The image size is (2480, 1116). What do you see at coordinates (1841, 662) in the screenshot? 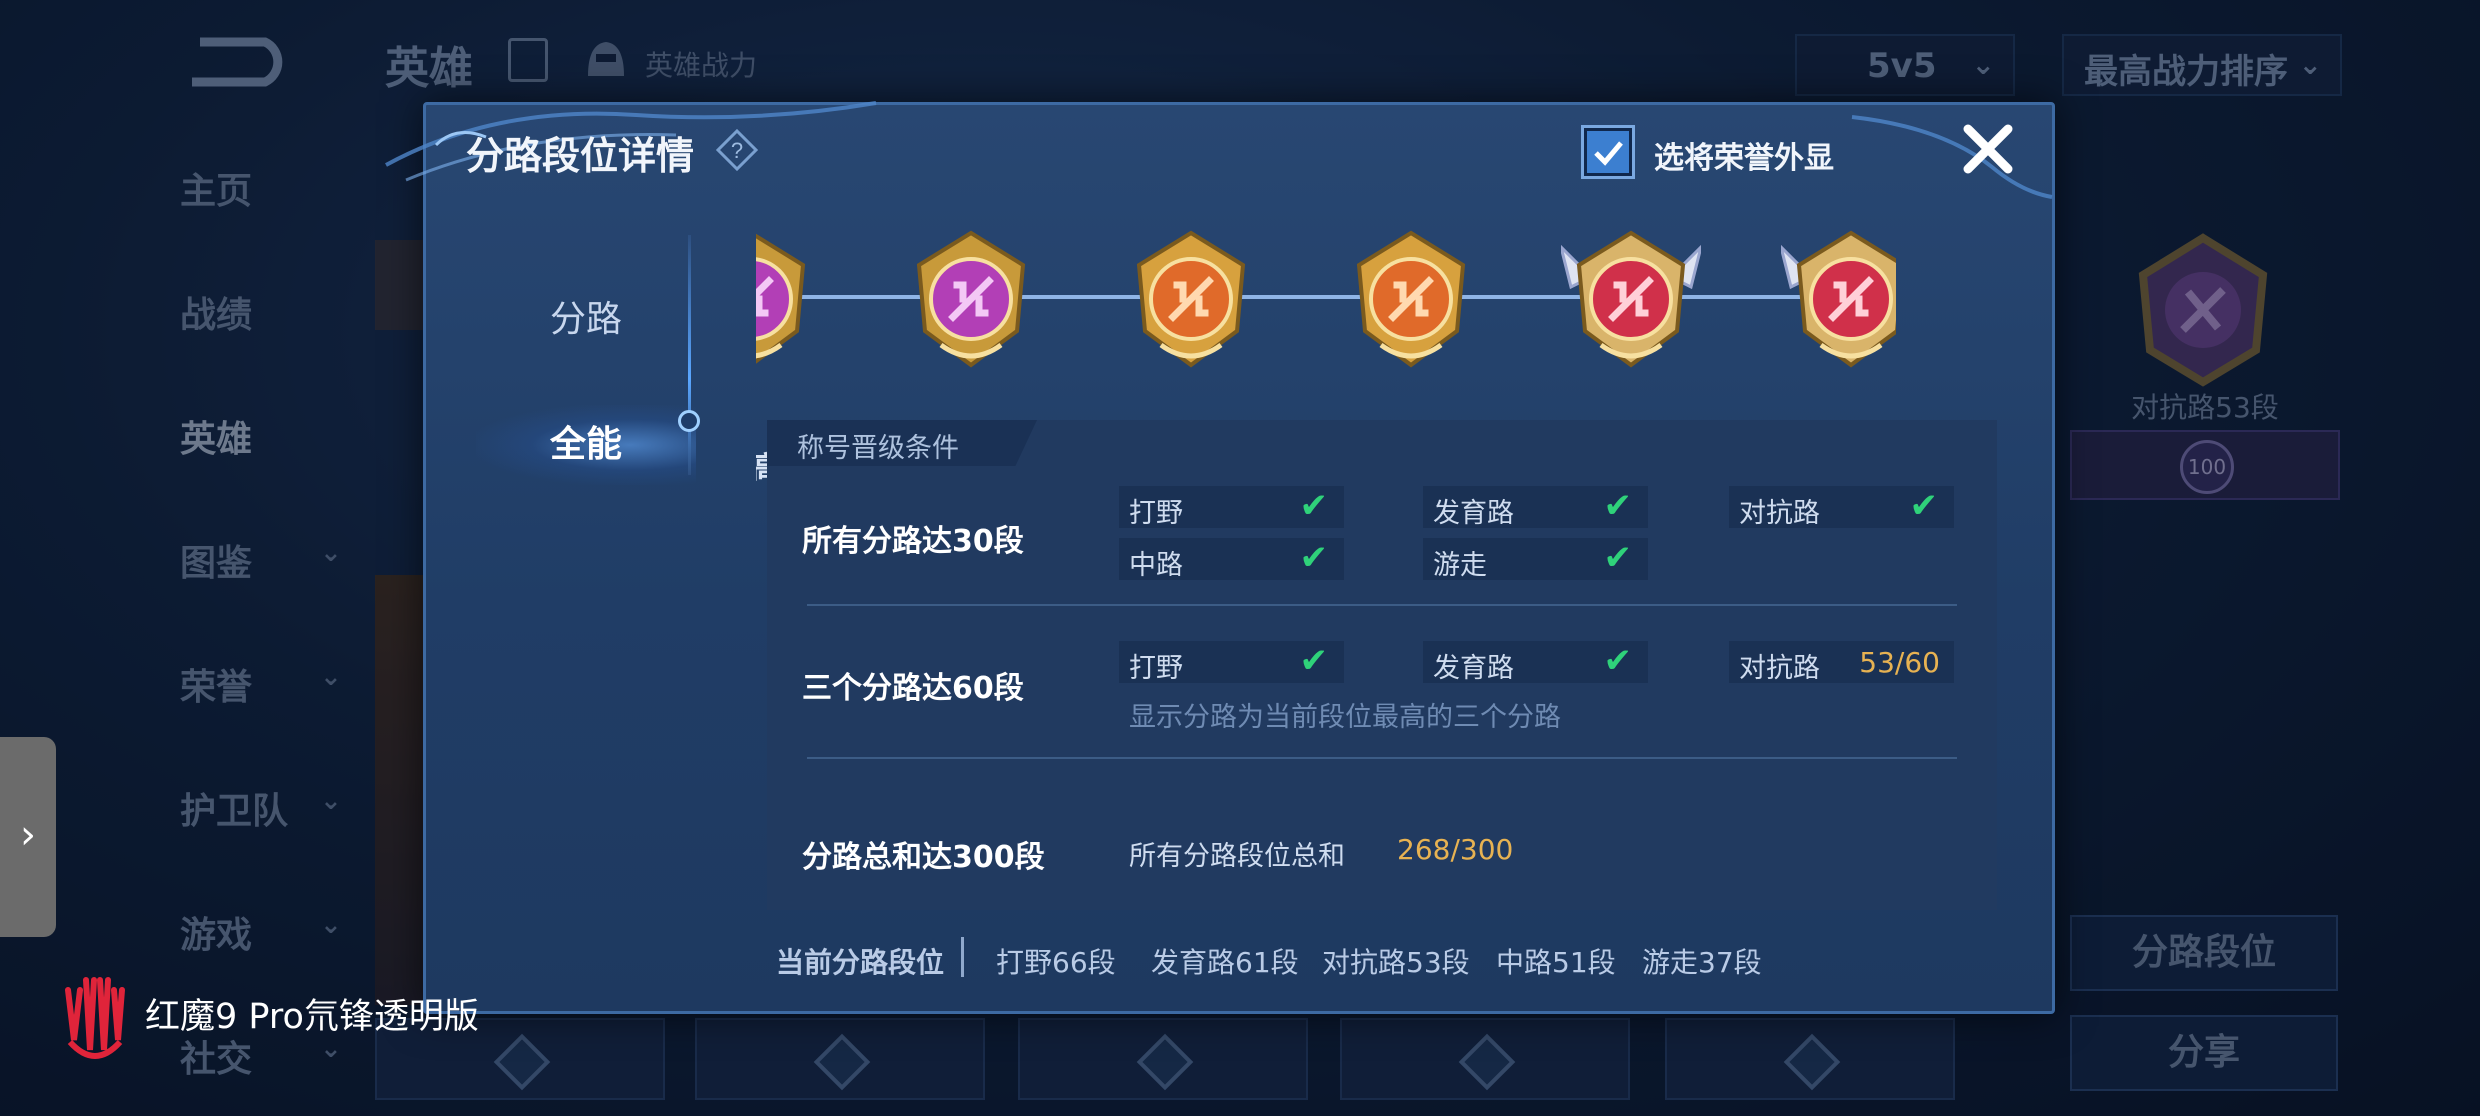
I see `lane-chip: 对抗路 53/60` at bounding box center [1841, 662].